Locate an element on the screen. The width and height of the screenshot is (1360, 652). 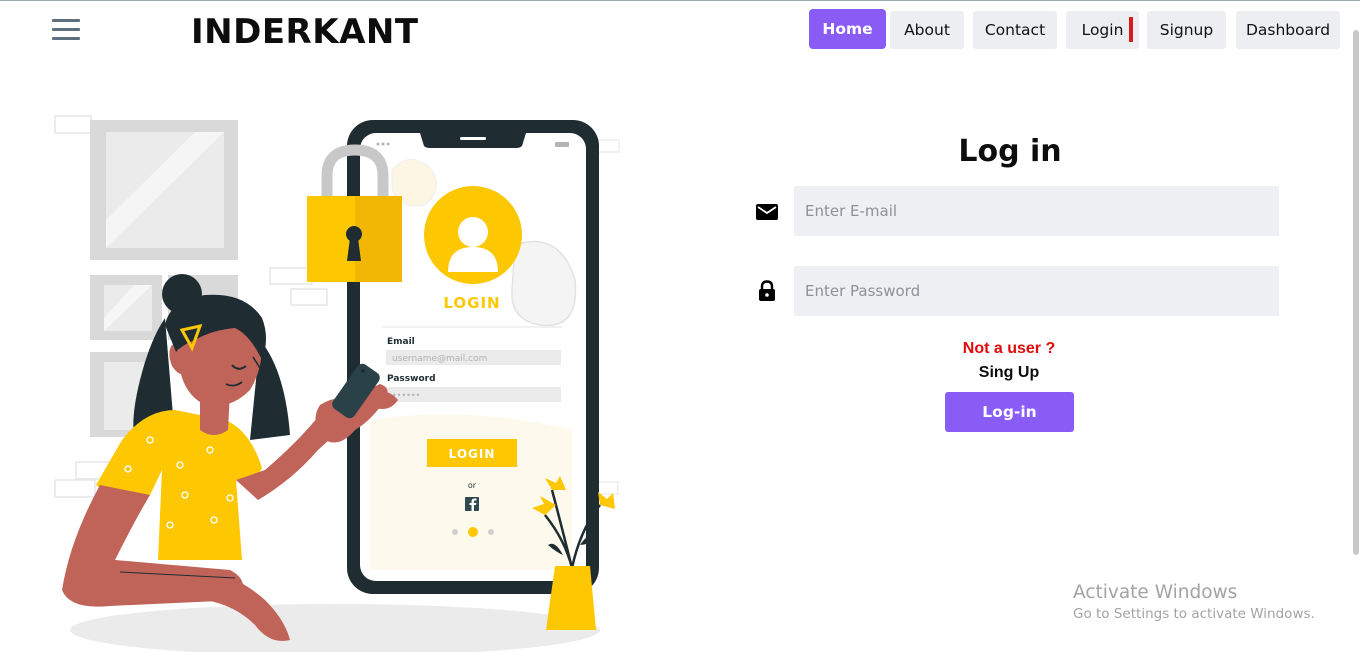
nav-about-button: About is located at coordinates (927, 30).